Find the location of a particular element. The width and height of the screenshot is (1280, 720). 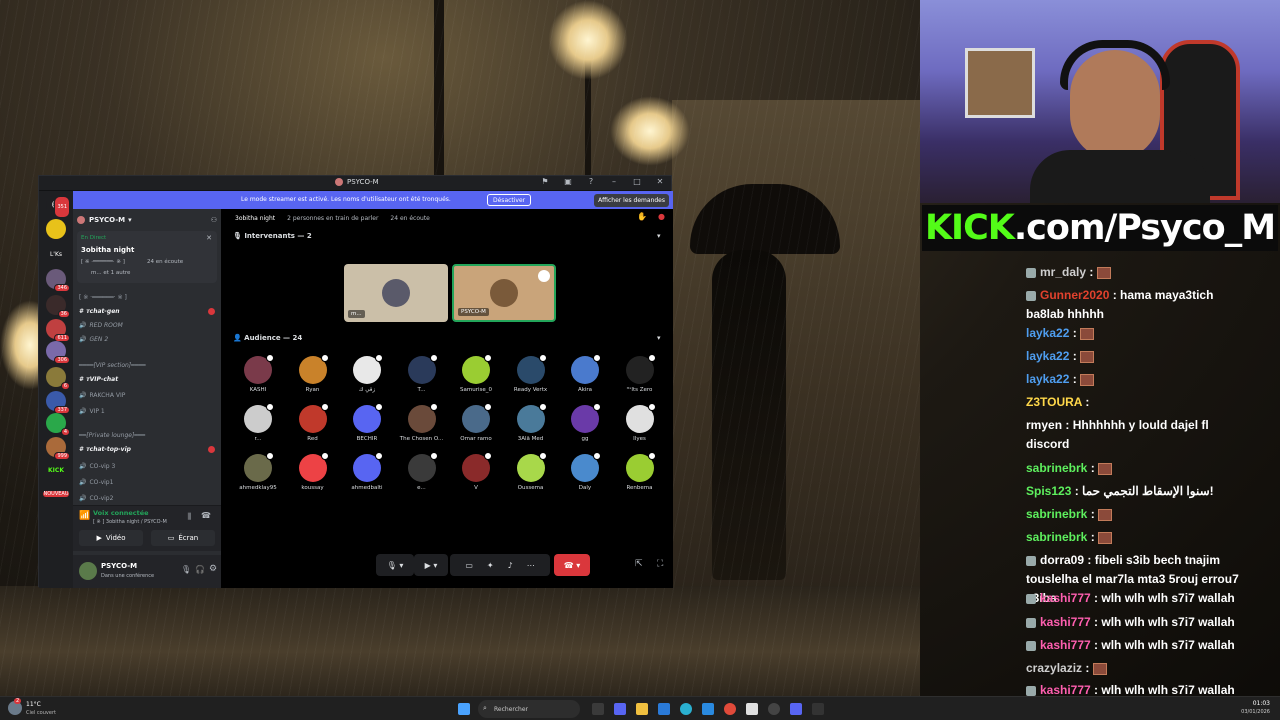

close-icon: ✕ is located at coordinates (209, 238).